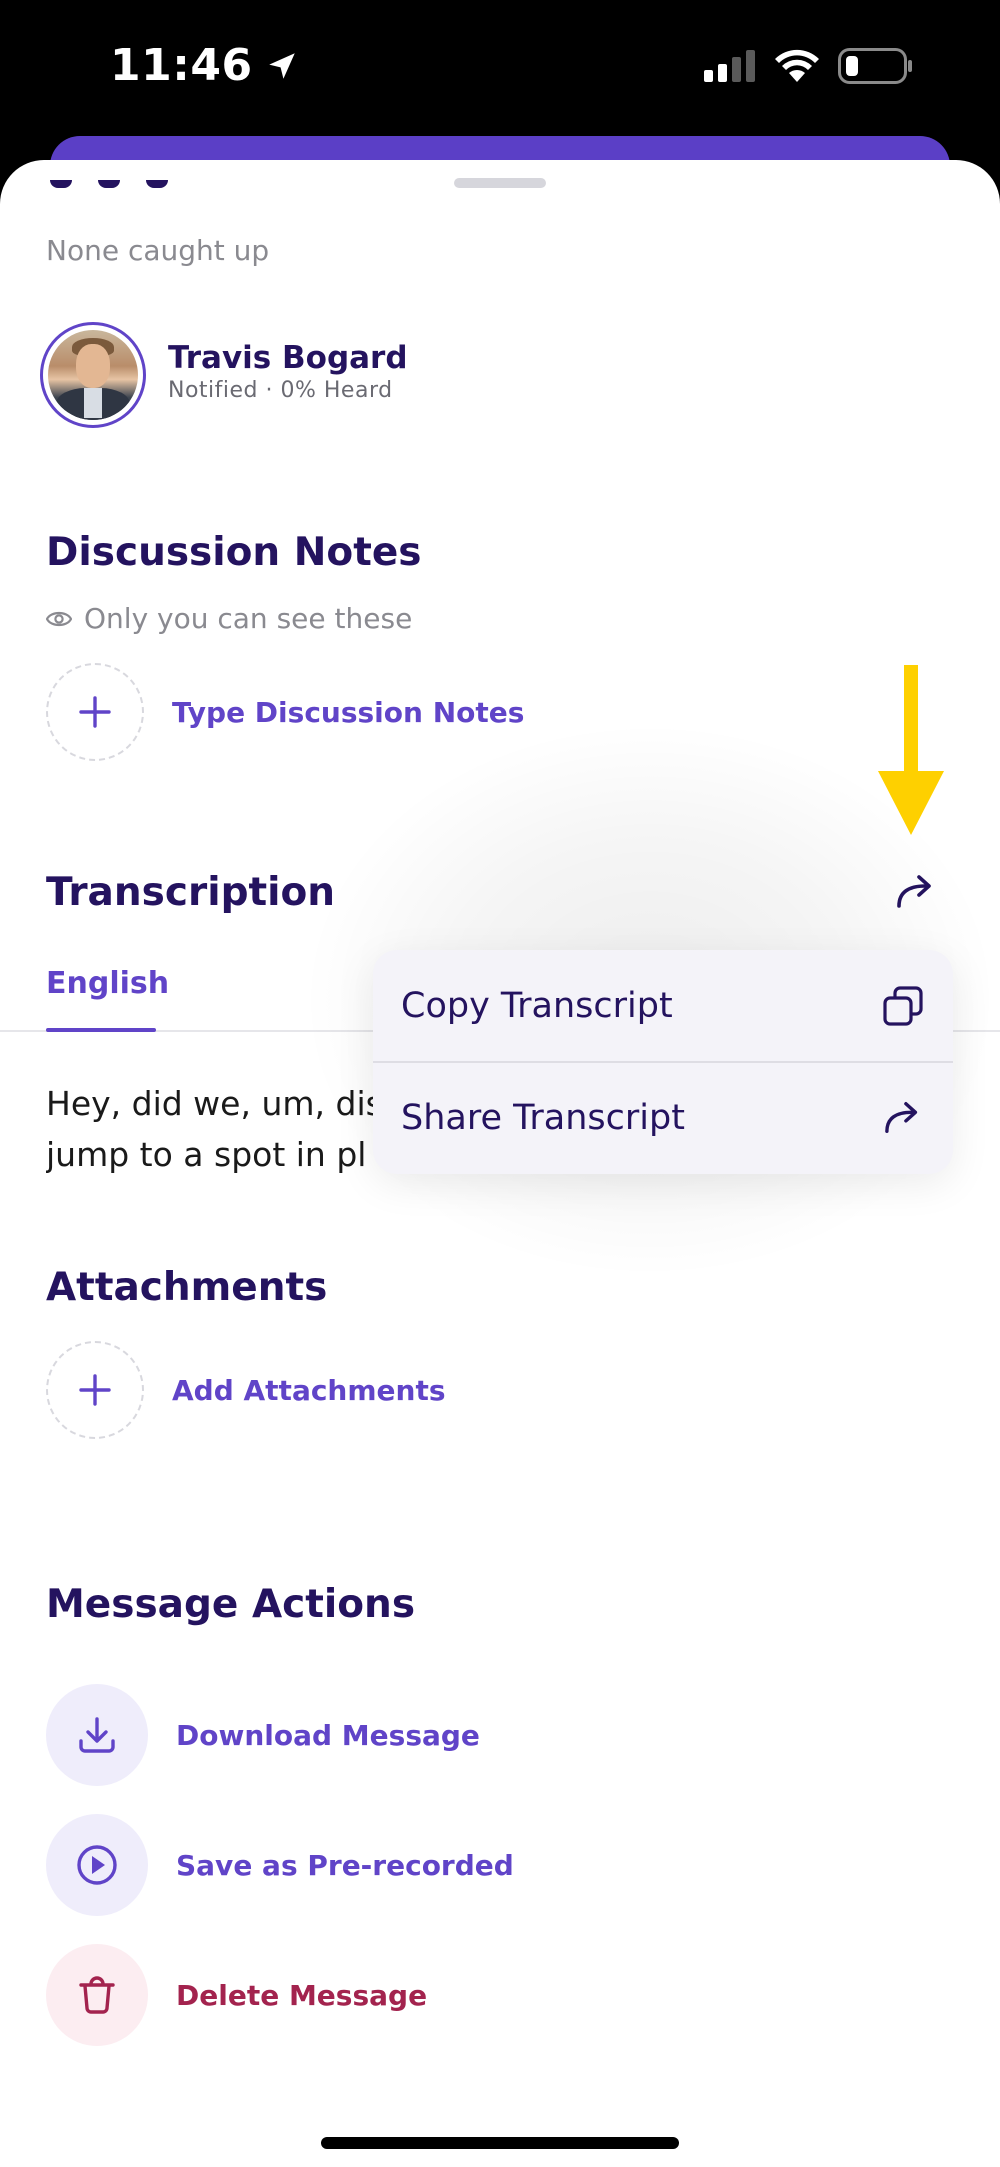 This screenshot has height=2167, width=1000. Describe the element at coordinates (537, 1006) in the screenshot. I see `copy-transcript-label: Copy Transcript` at that location.